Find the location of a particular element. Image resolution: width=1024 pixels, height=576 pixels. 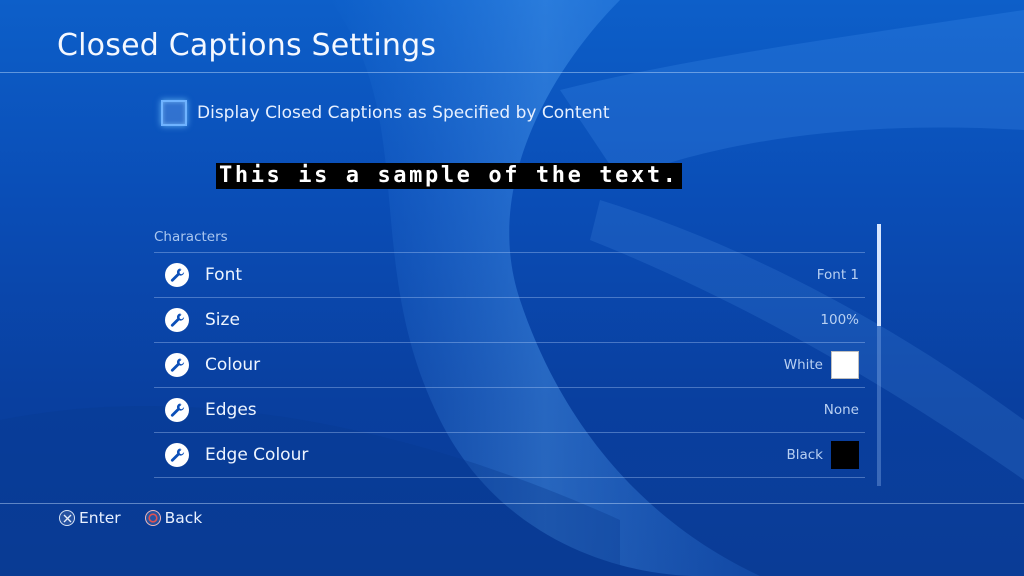

scrollbar is located at coordinates (879, 355).